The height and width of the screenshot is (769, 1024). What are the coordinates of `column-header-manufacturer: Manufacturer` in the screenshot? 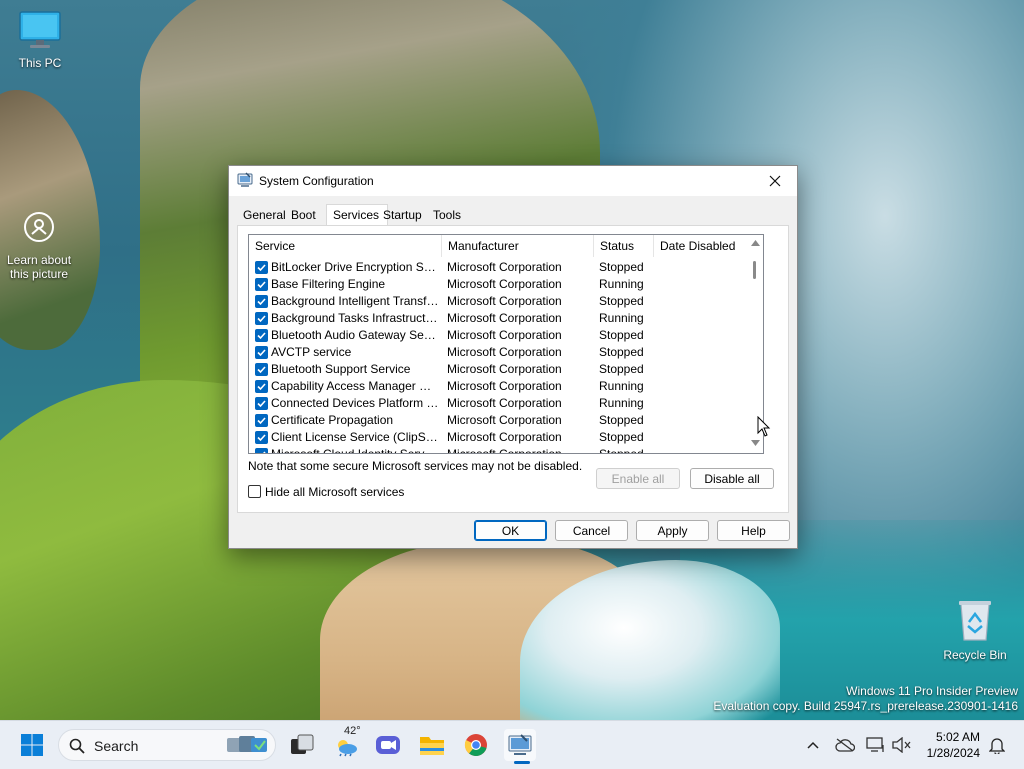 It's located at (518, 246).